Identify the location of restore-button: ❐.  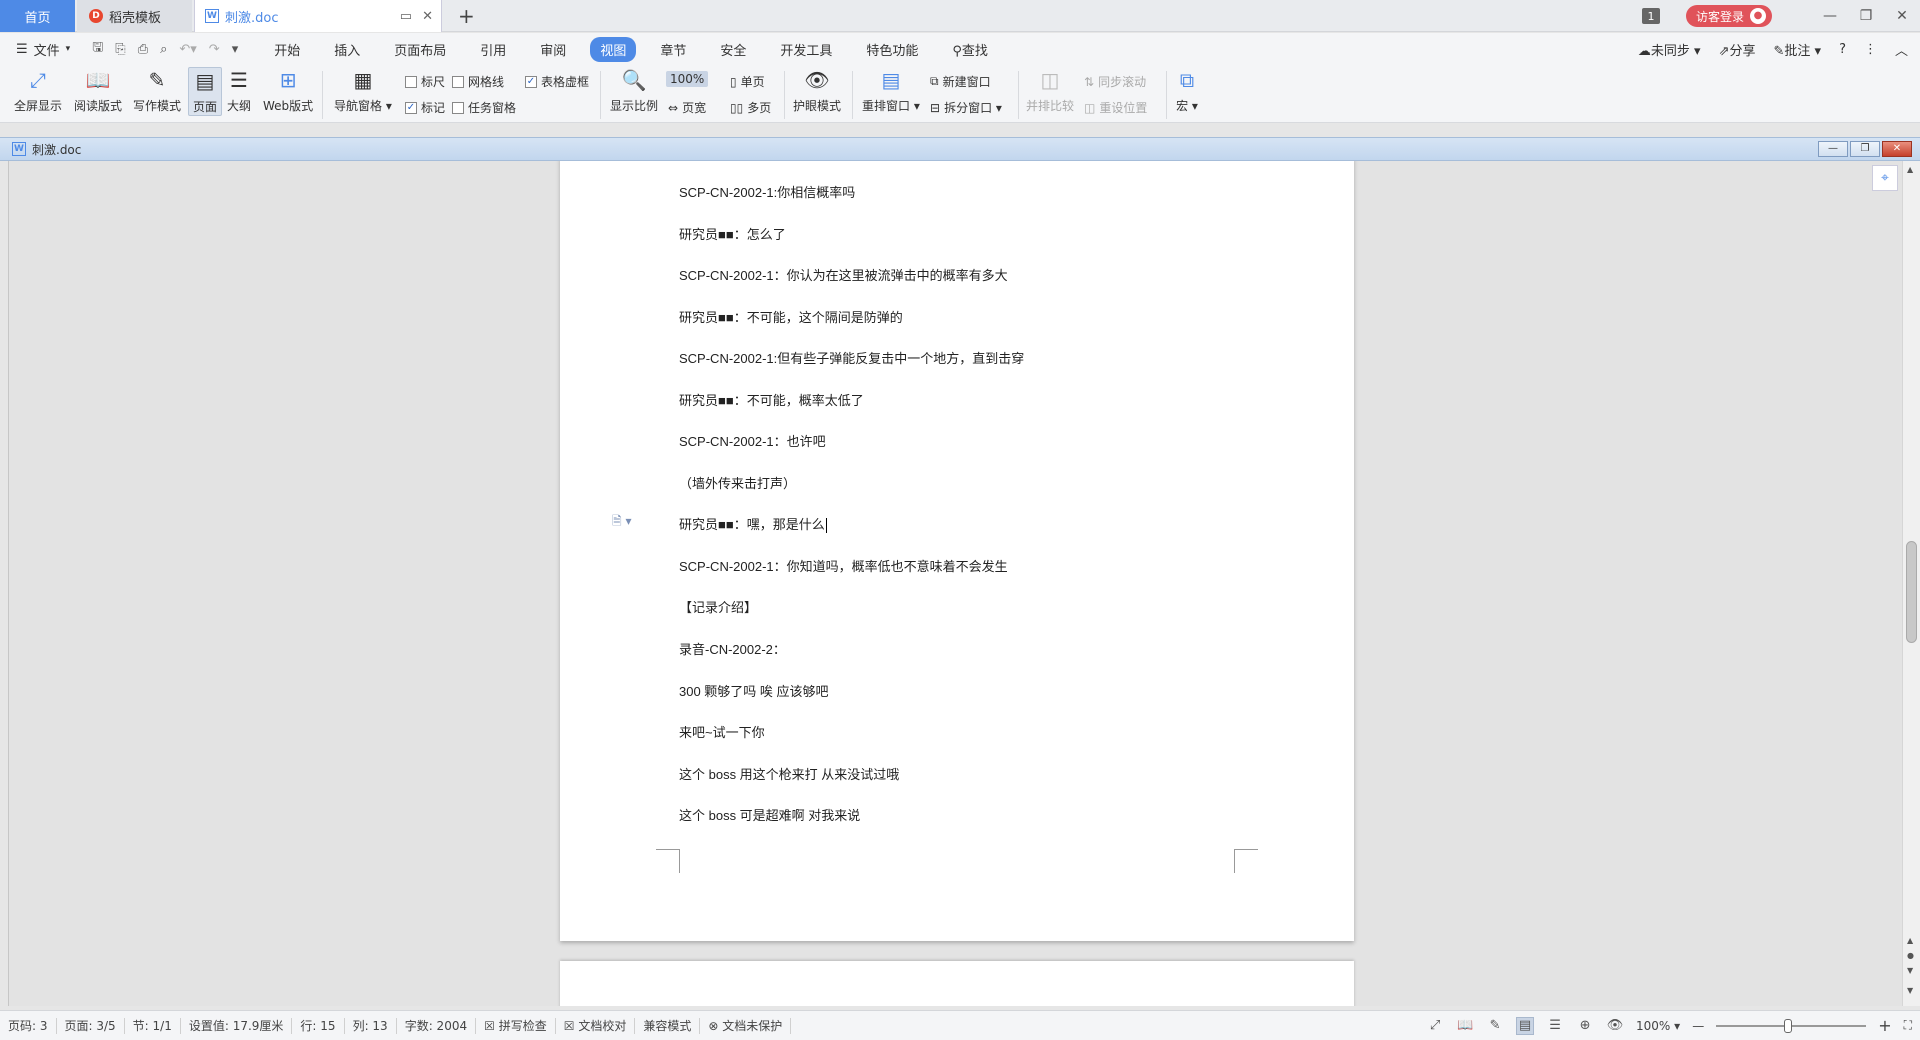
(1866, 16).